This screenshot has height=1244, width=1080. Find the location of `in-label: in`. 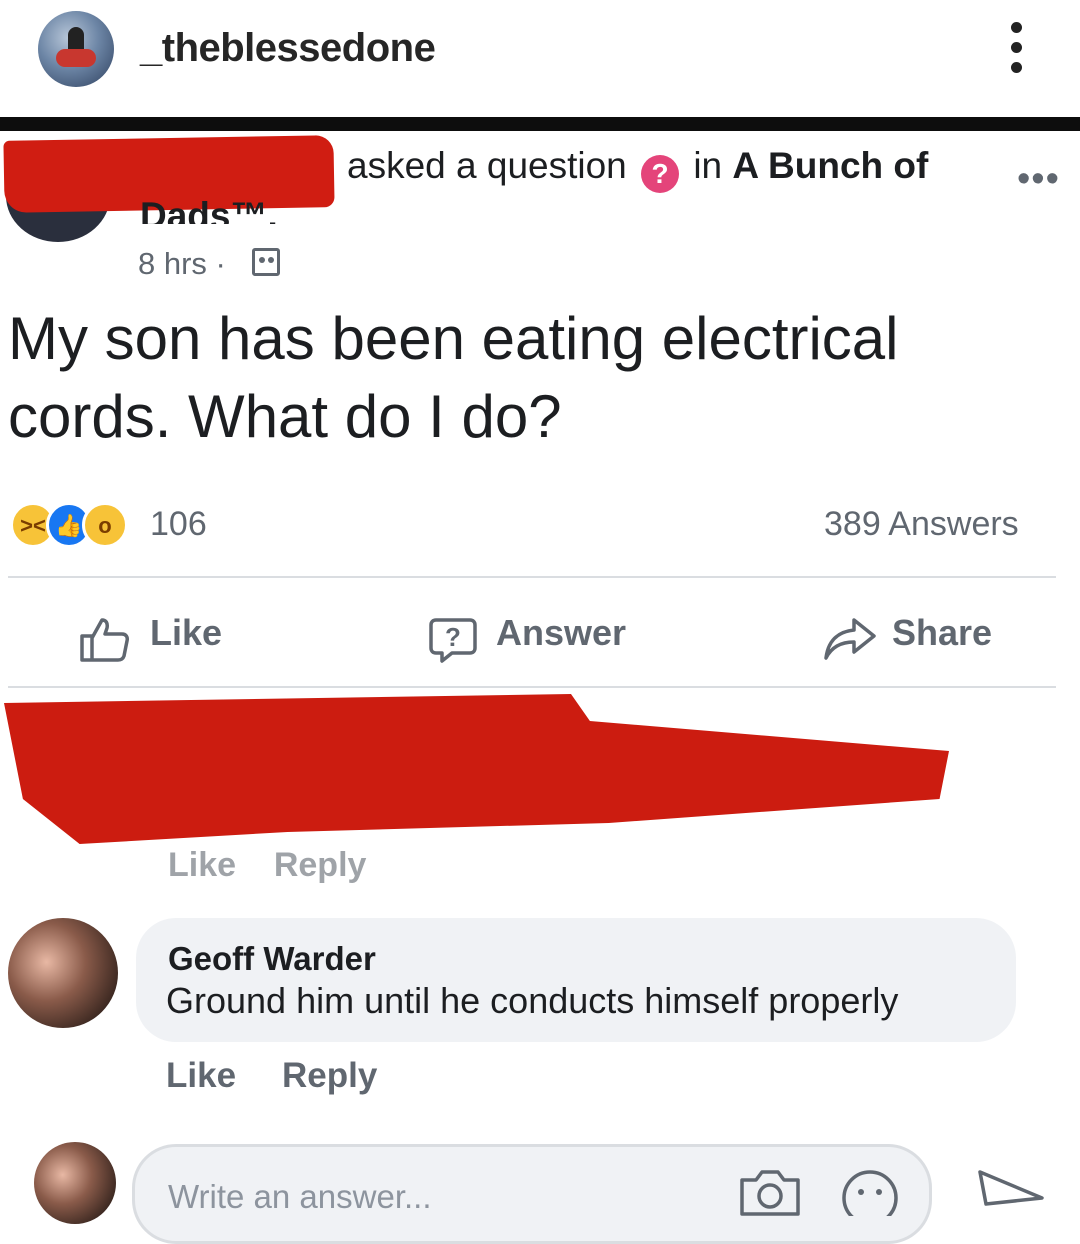

in-label: in is located at coordinates (708, 165).